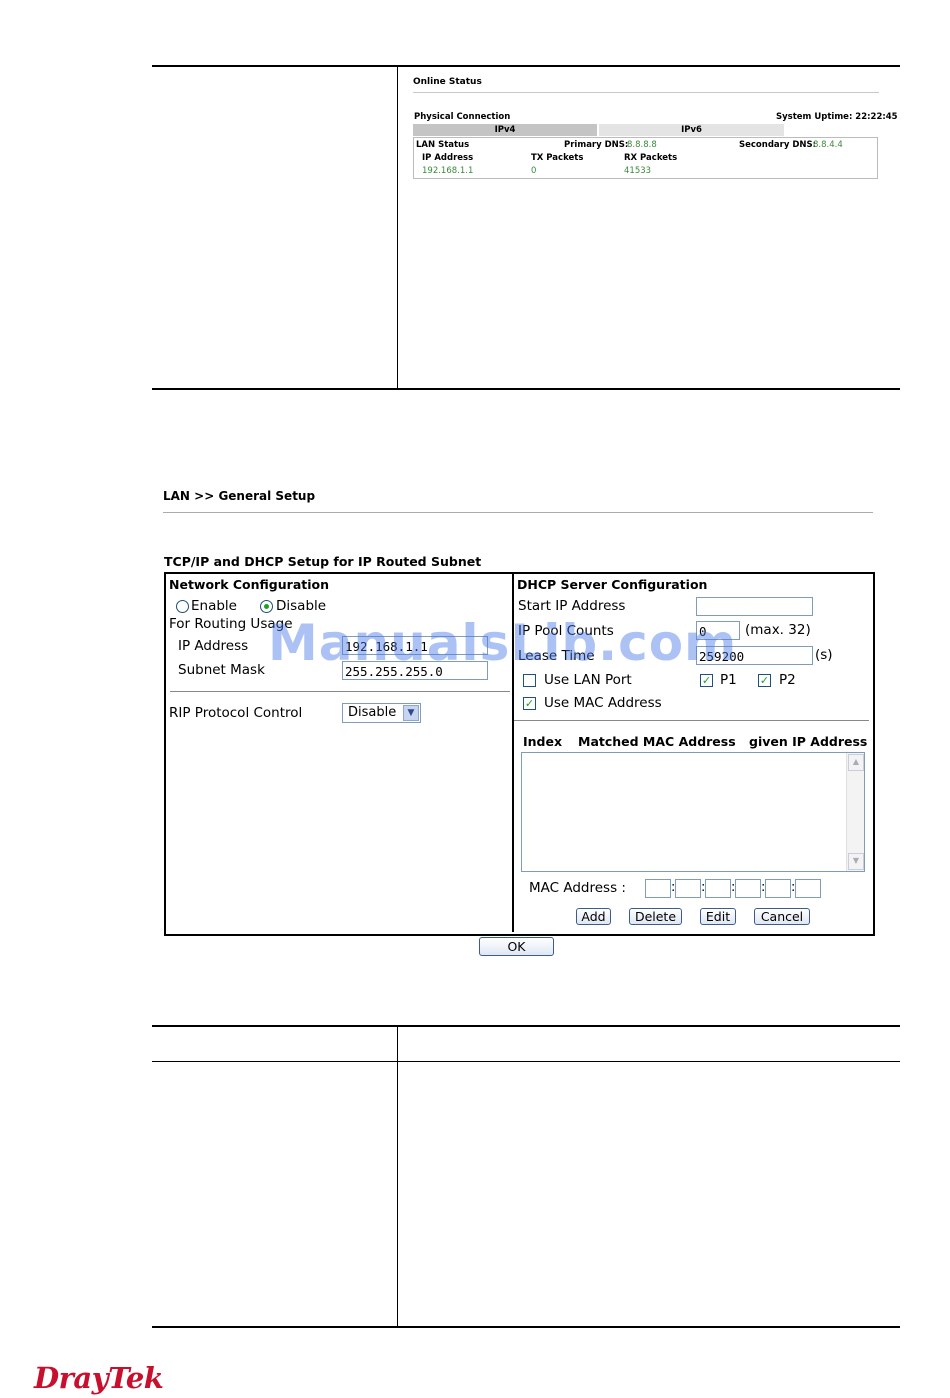 The image size is (950, 1398). Describe the element at coordinates (526, 1327) in the screenshot. I see `bottom-table-bottom-rule` at that location.